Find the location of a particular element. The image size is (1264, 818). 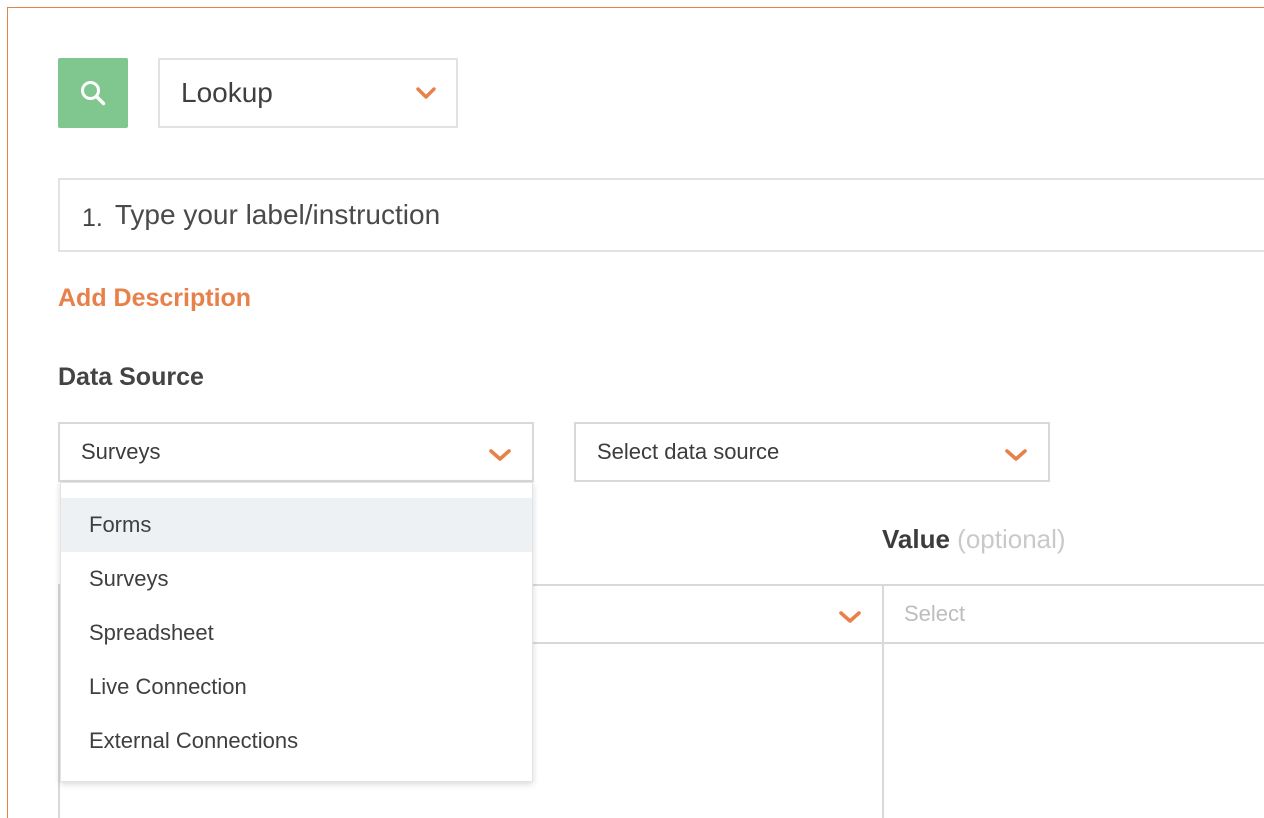

source-type-value: Surveys is located at coordinates (121, 451).